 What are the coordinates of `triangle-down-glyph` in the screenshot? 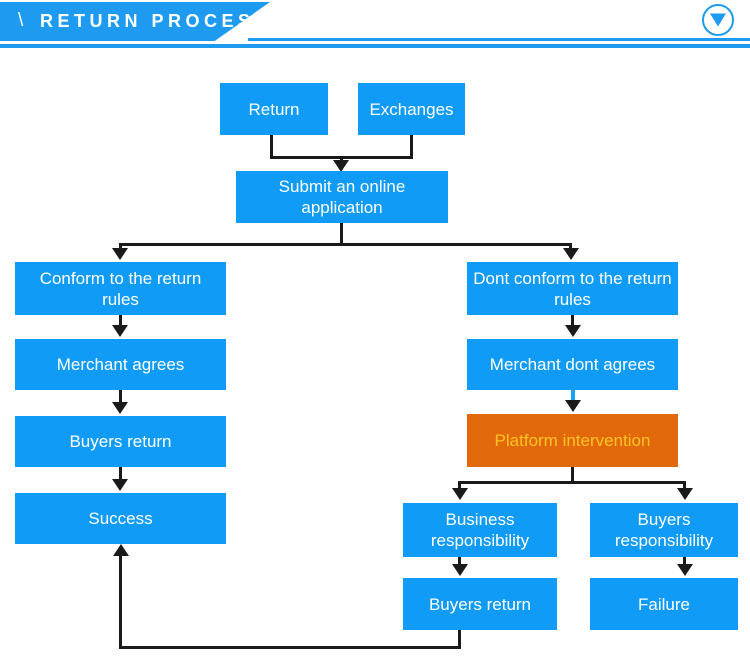 It's located at (718, 20).